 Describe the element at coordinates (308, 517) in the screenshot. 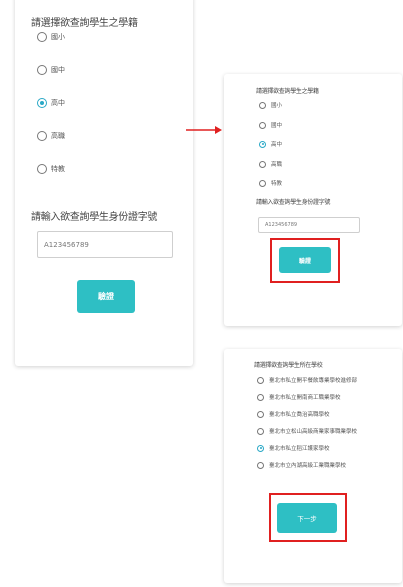

I see `next-step-highlight-box` at that location.